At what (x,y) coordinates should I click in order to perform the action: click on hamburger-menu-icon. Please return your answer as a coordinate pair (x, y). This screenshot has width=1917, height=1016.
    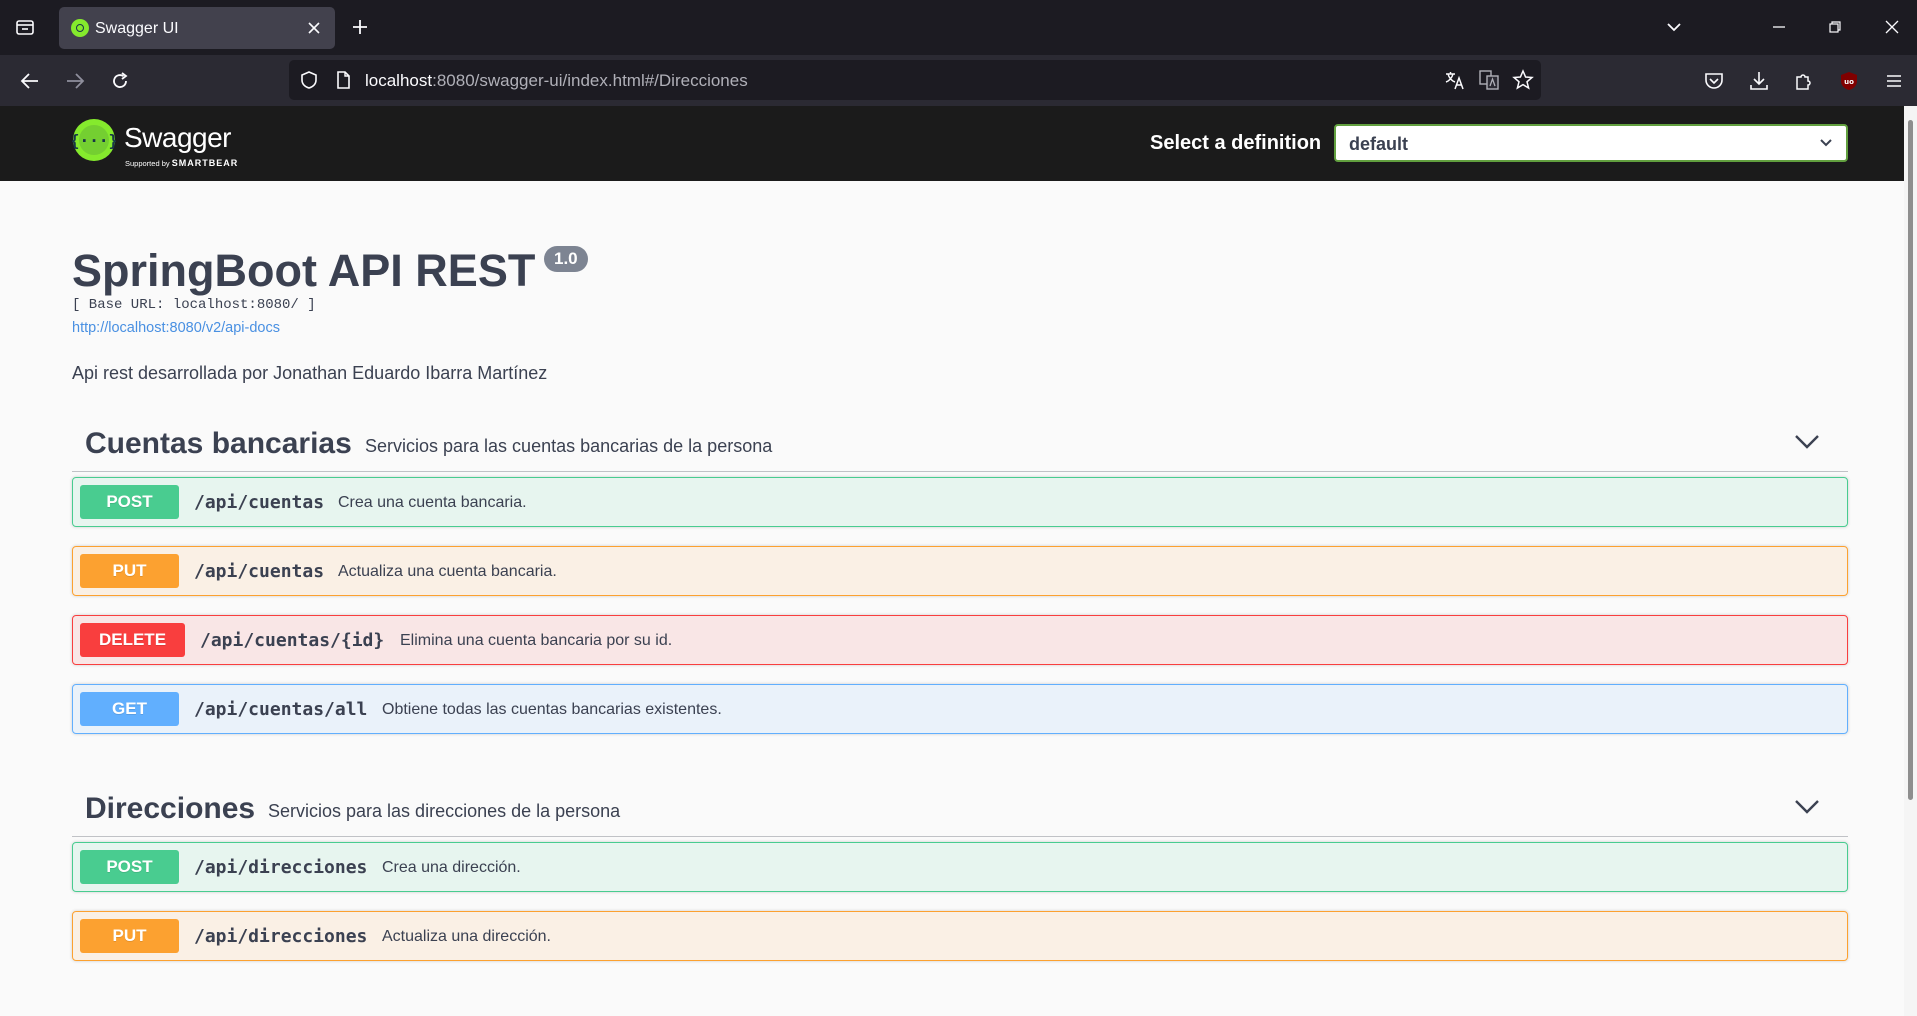
    Looking at the image, I should click on (1894, 81).